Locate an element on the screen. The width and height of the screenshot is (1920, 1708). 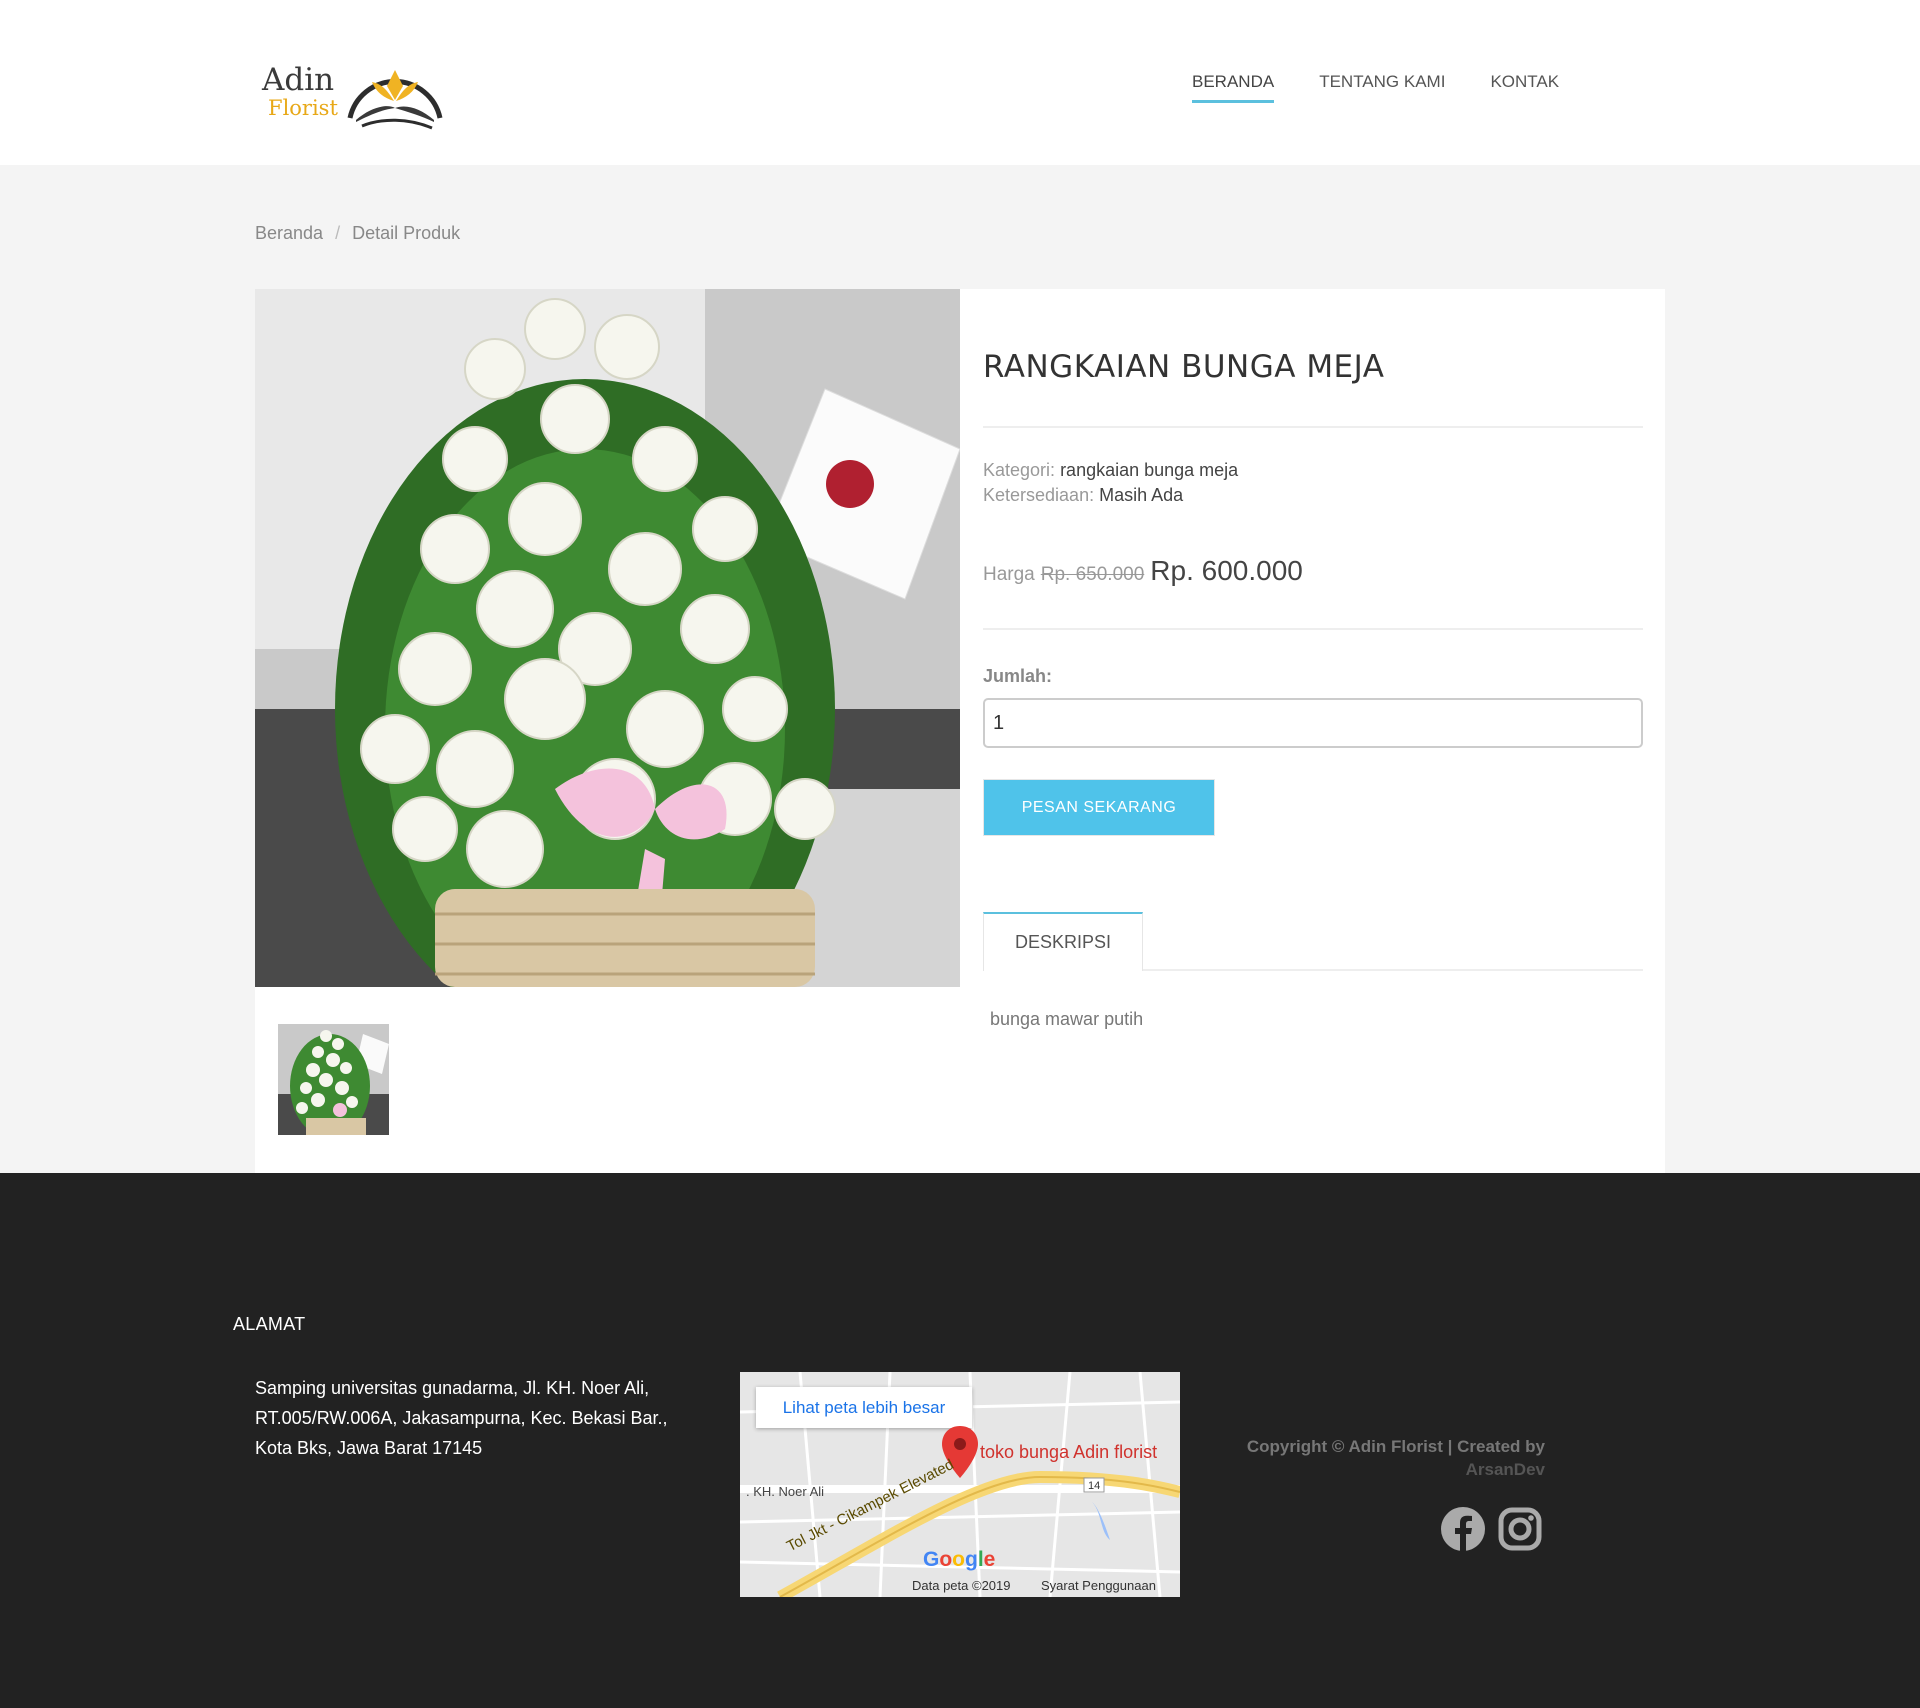
product-description: bunga mawar putih is located at coordinates (1067, 1019).